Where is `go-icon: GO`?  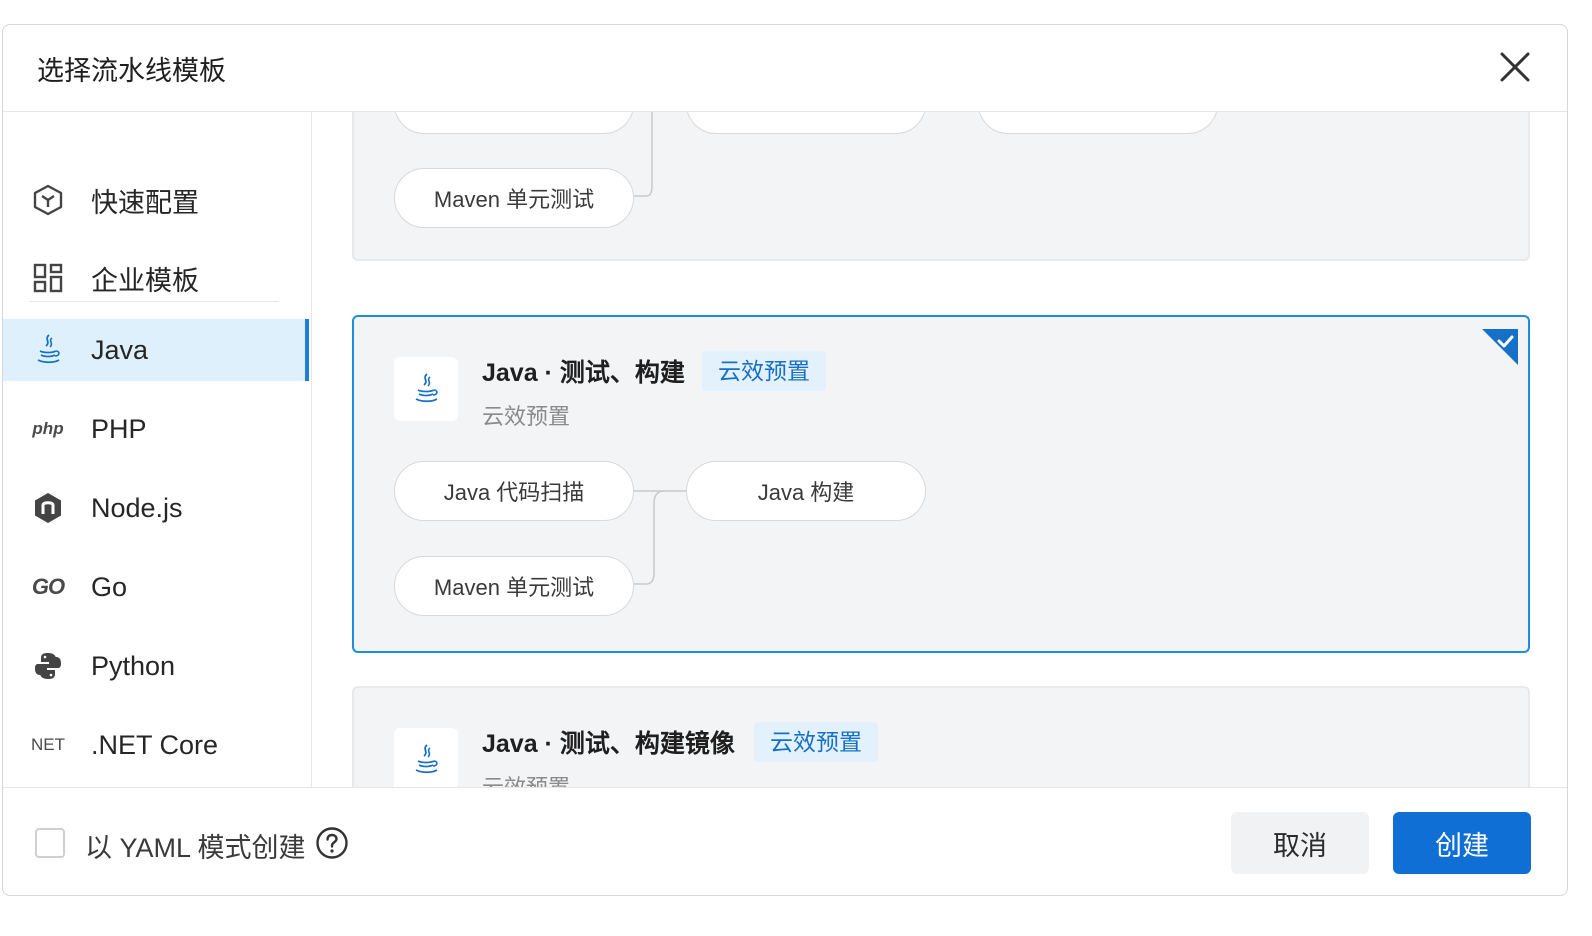 go-icon: GO is located at coordinates (48, 586).